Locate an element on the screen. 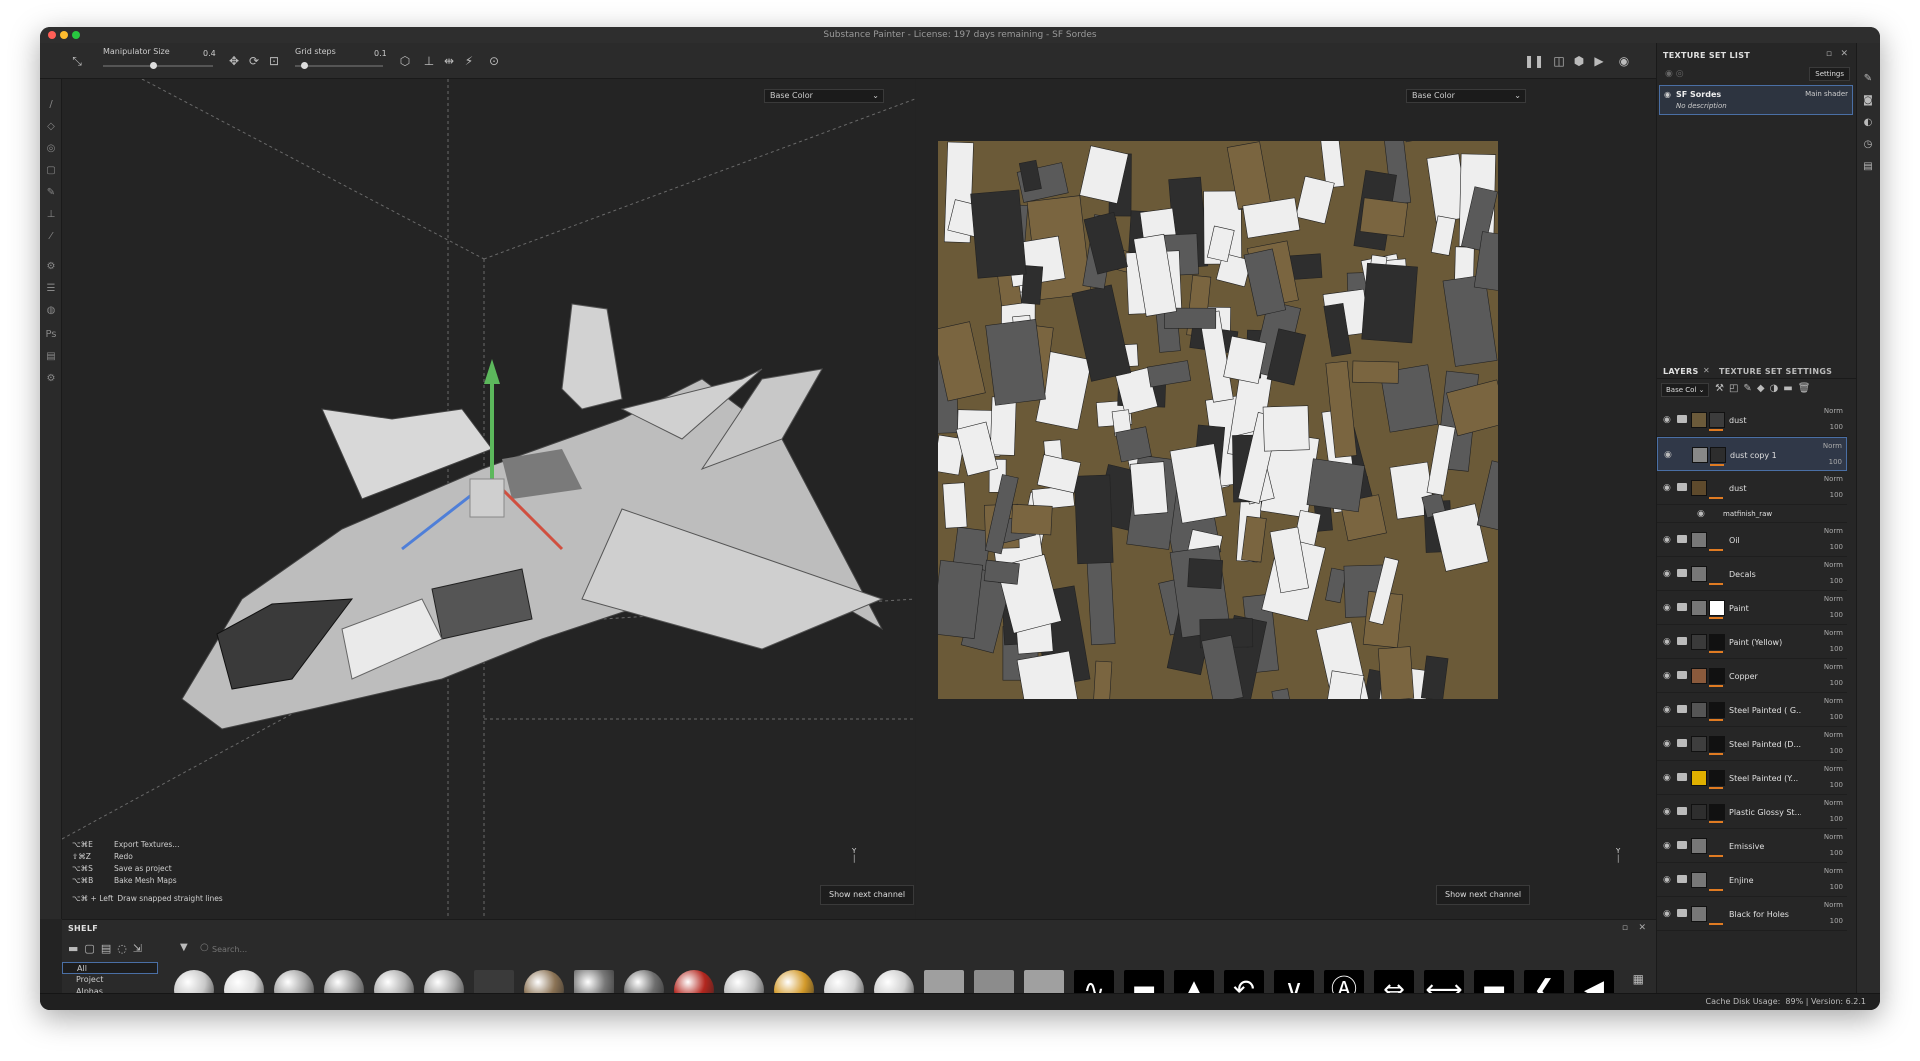 This screenshot has height=1061, width=1920. log-icon: ▤ is located at coordinates (1868, 167).